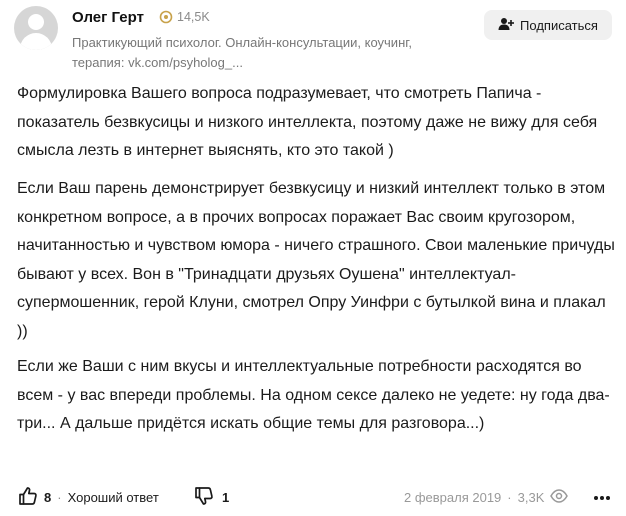 The width and height of the screenshot is (626, 516). I want to click on good-answer-label: Хороший ответ, so click(113, 497).